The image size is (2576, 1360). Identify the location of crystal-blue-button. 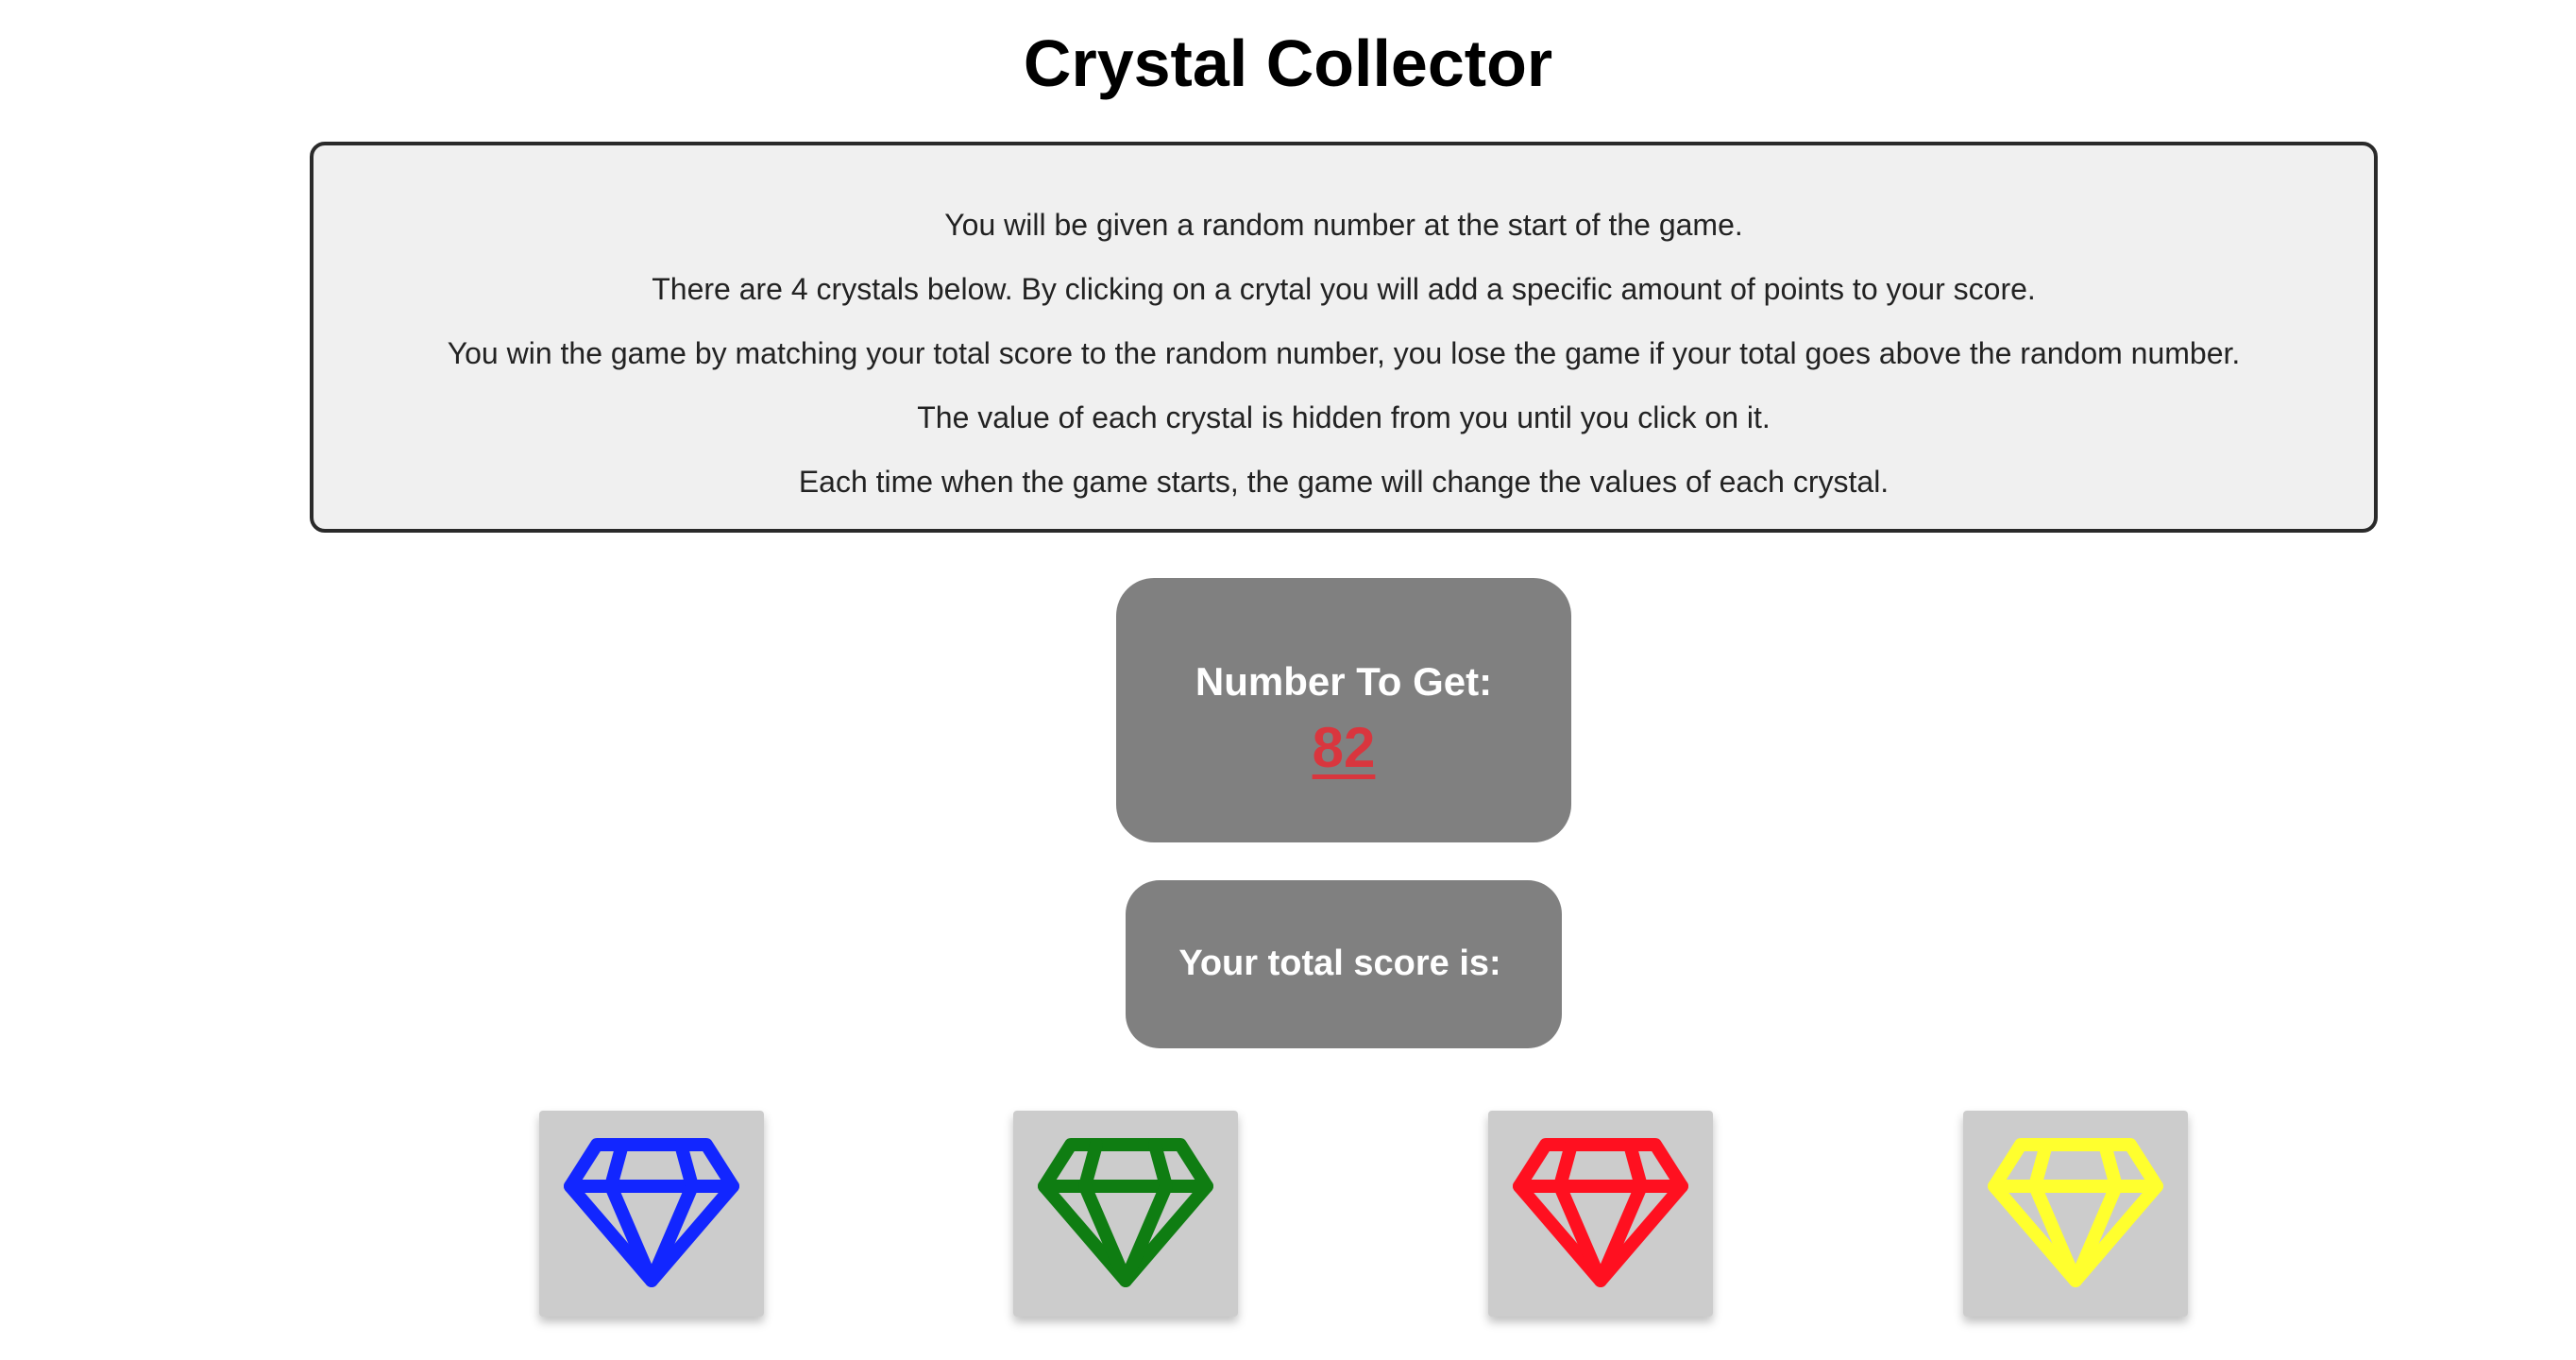
(651, 1214).